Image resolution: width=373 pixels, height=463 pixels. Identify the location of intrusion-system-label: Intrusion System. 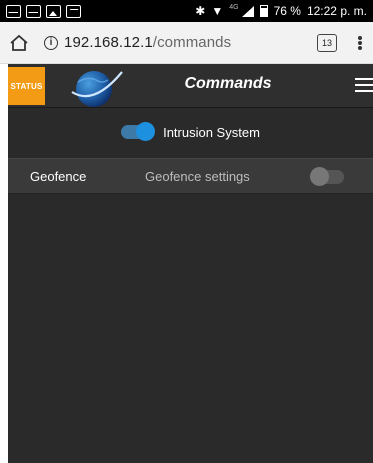
(211, 132).